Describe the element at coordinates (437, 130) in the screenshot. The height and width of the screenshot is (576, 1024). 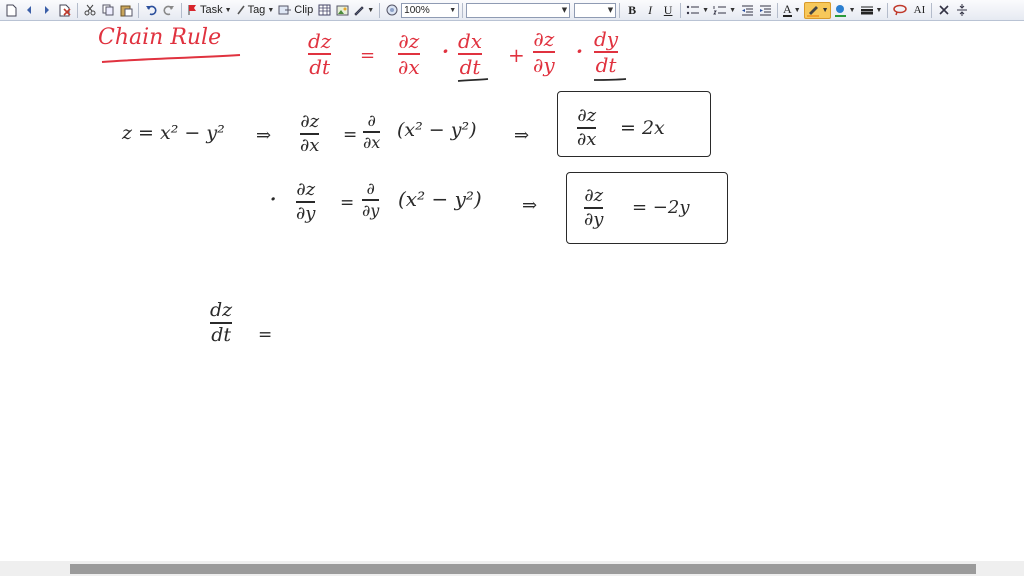
I see `expression-1: (x² − y²)` at that location.